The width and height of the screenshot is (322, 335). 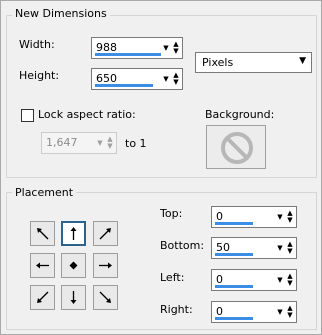 I want to click on anchor-bottom-center, so click(x=73, y=297).